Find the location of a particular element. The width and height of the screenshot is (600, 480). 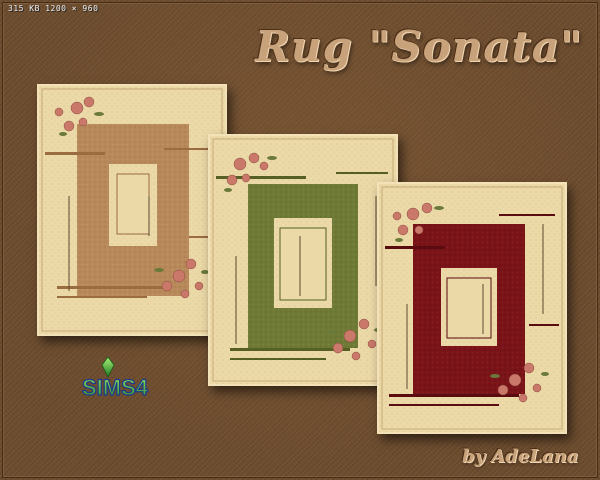

author-byline: by AdeLana is located at coordinates (520, 456).